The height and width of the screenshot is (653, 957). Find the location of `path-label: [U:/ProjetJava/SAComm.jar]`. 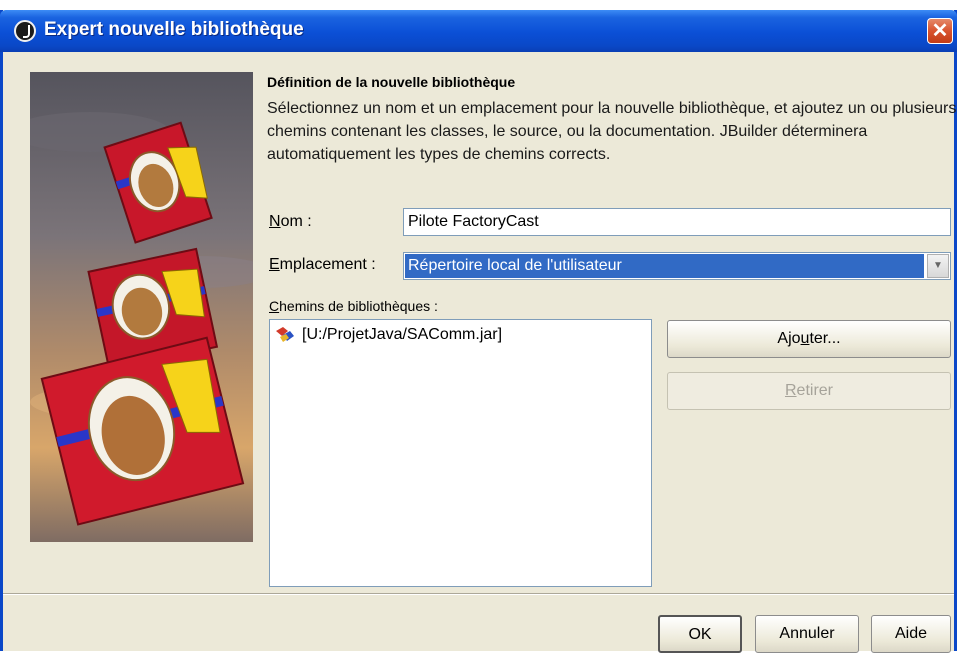

path-label: [U:/ProjetJava/SAComm.jar] is located at coordinates (402, 334).